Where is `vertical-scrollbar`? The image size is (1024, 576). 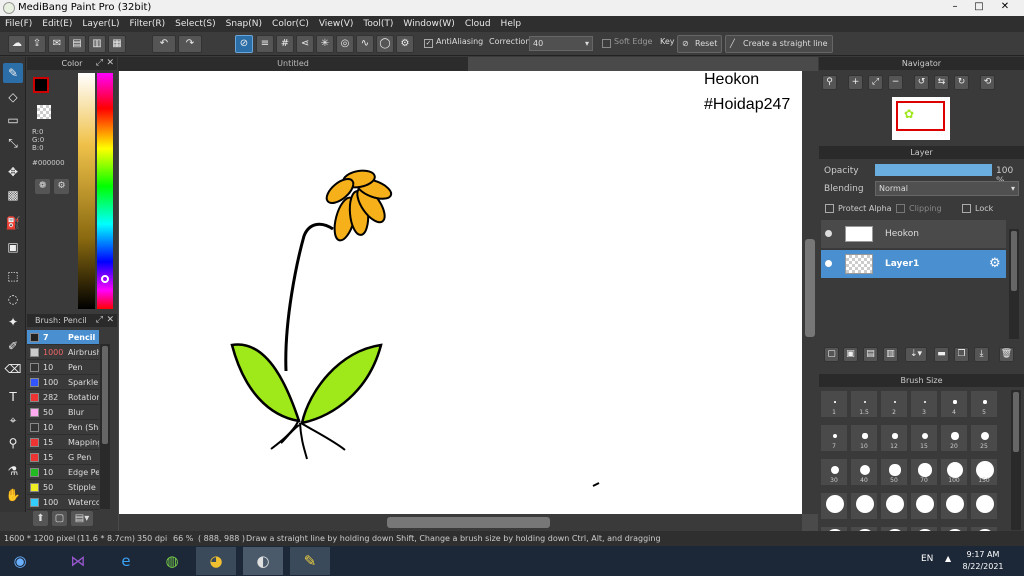 vertical-scrollbar is located at coordinates (810, 292).